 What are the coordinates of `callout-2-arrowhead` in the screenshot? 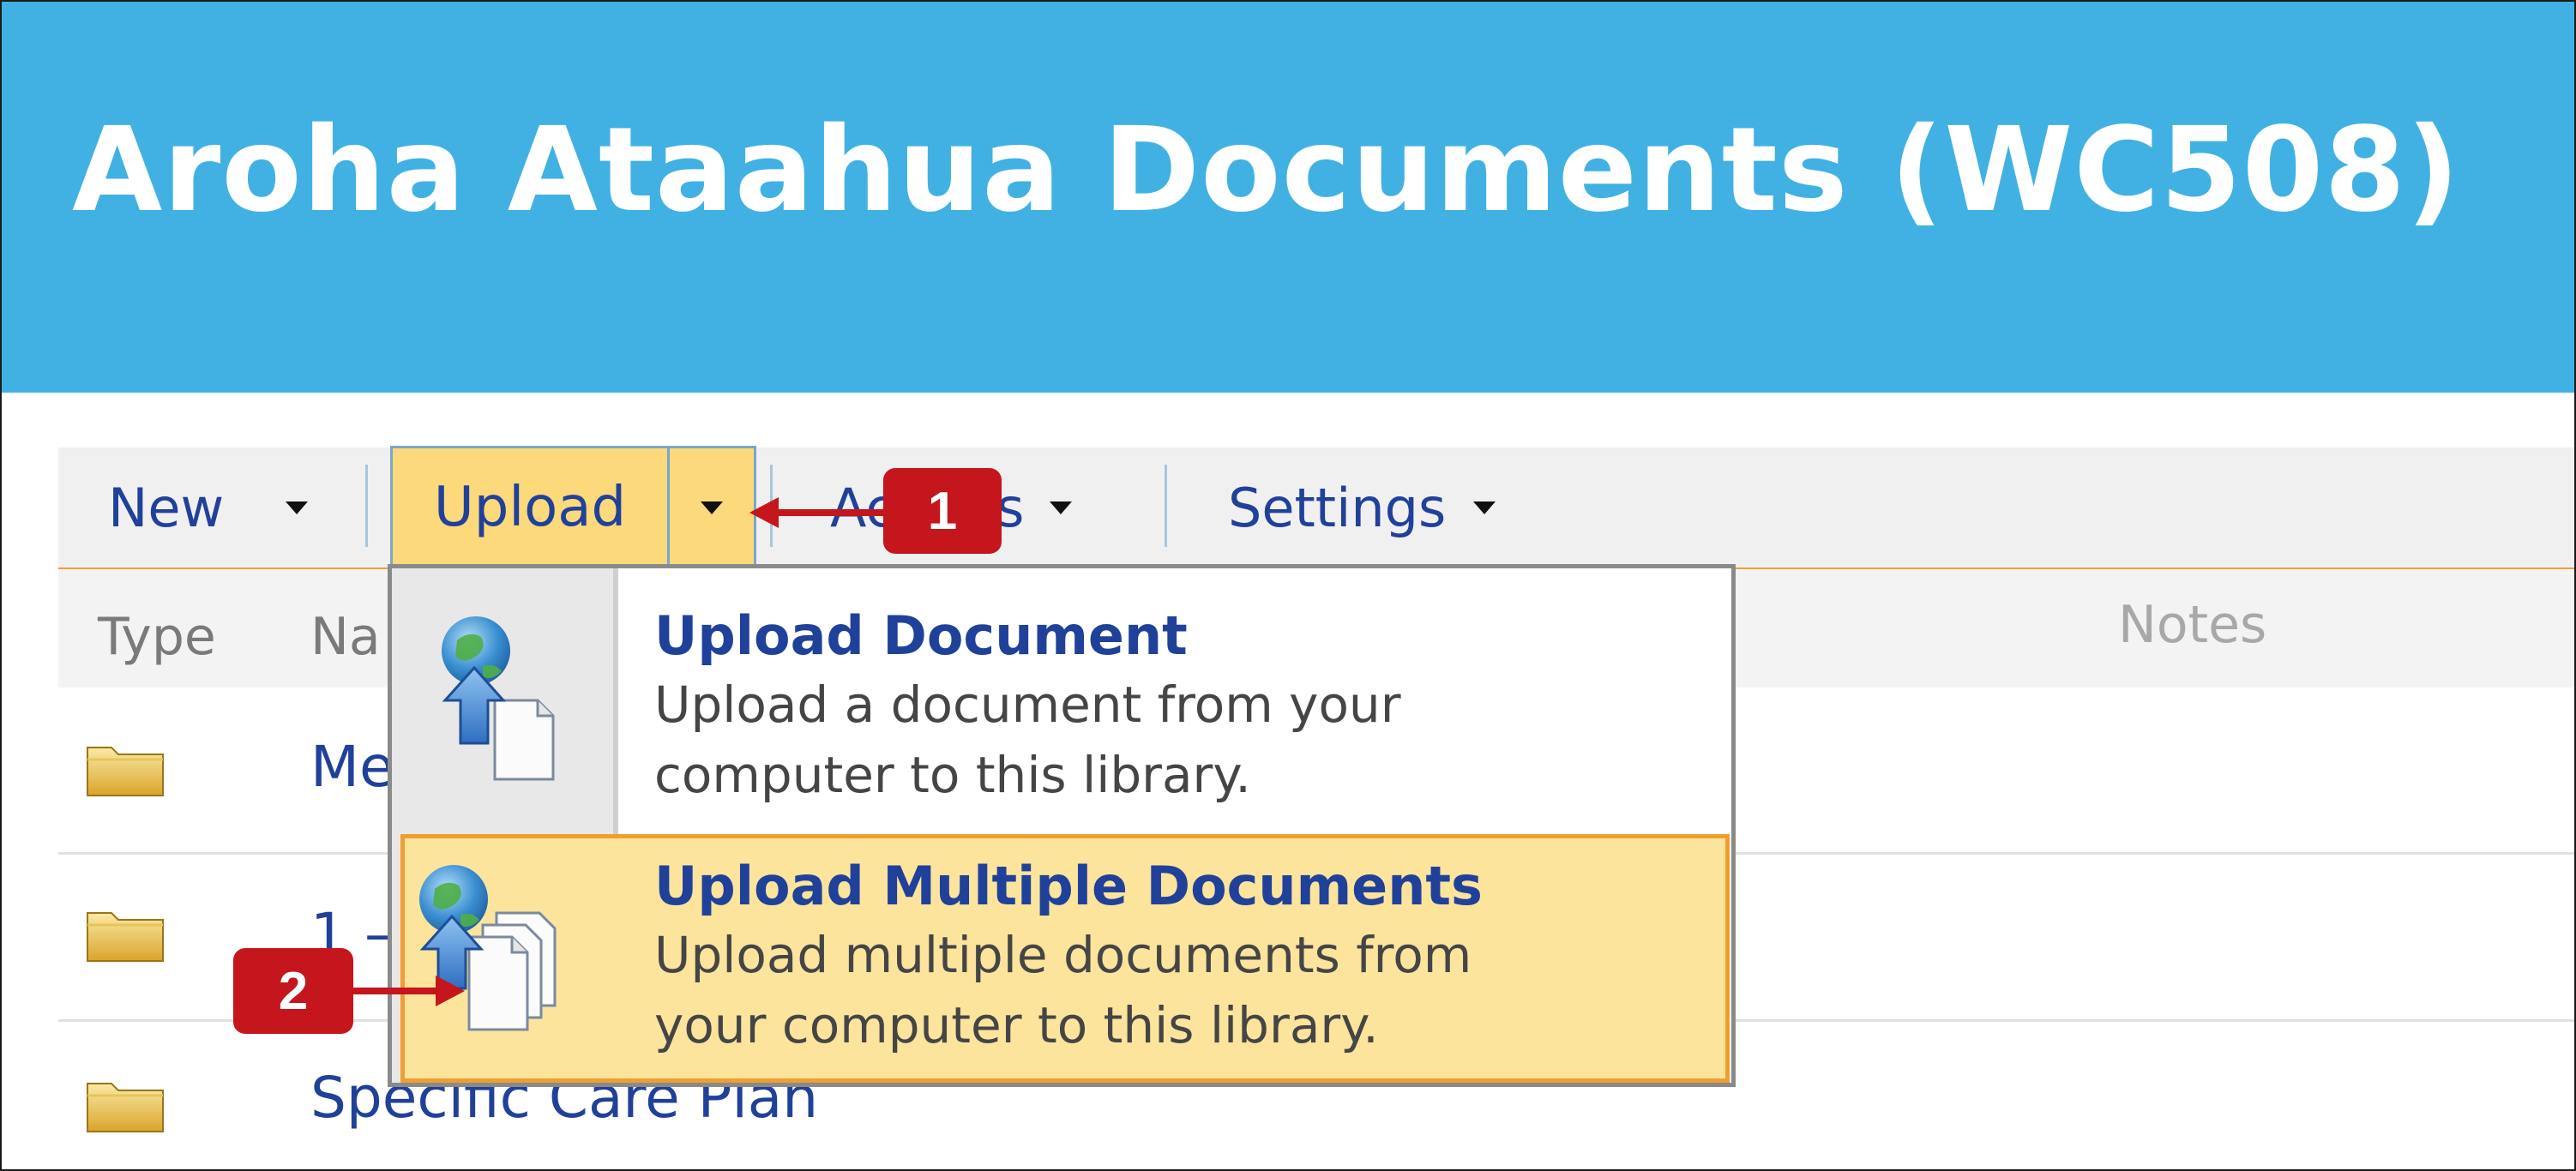 It's located at (451, 991).